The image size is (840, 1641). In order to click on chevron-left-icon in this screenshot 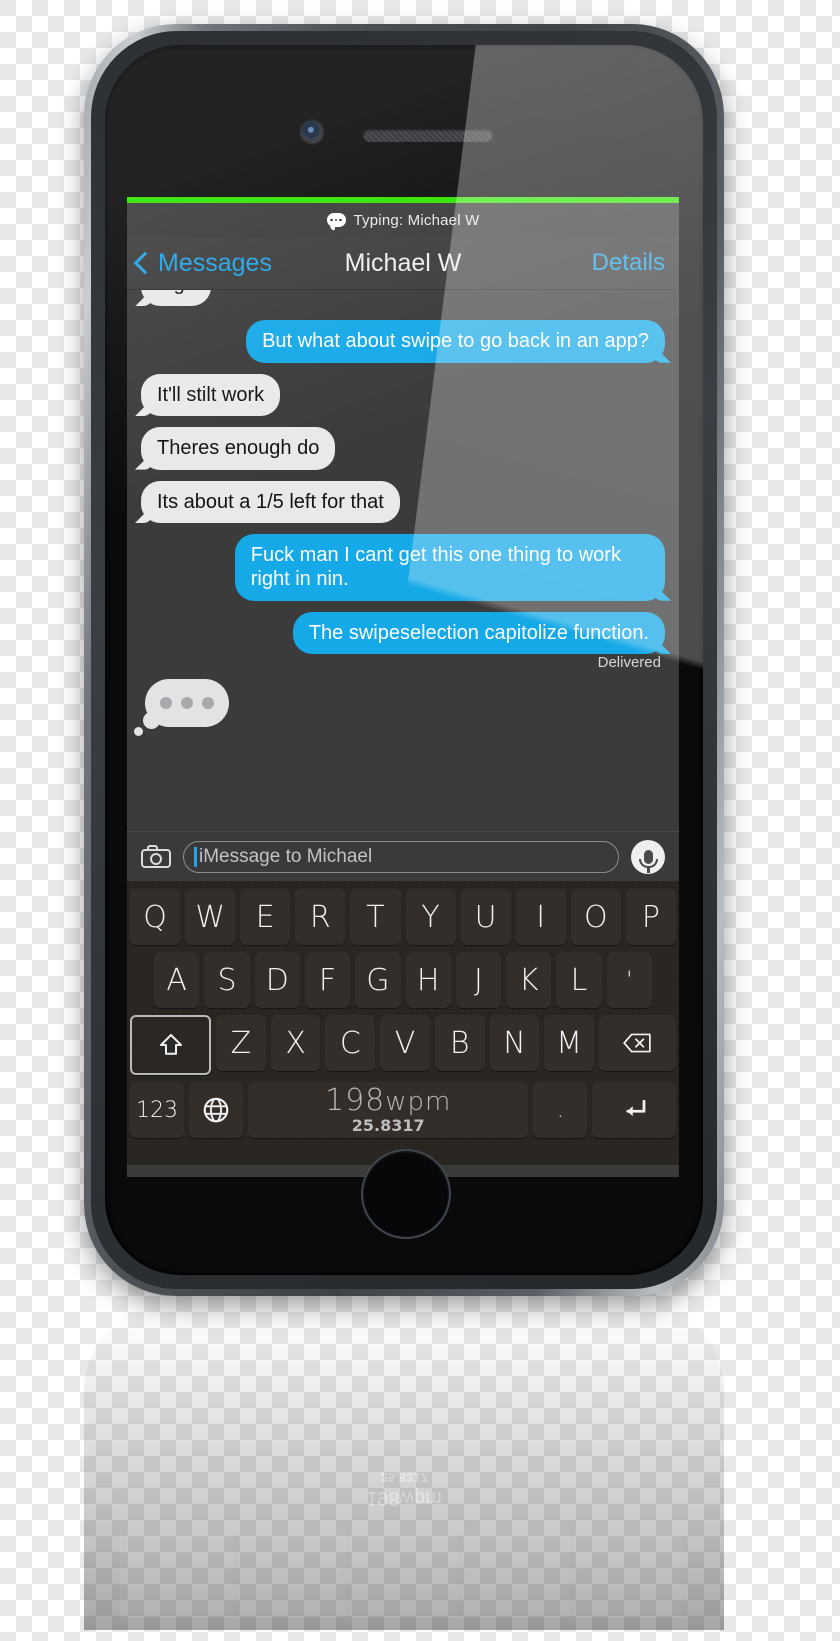, I will do `click(145, 263)`.